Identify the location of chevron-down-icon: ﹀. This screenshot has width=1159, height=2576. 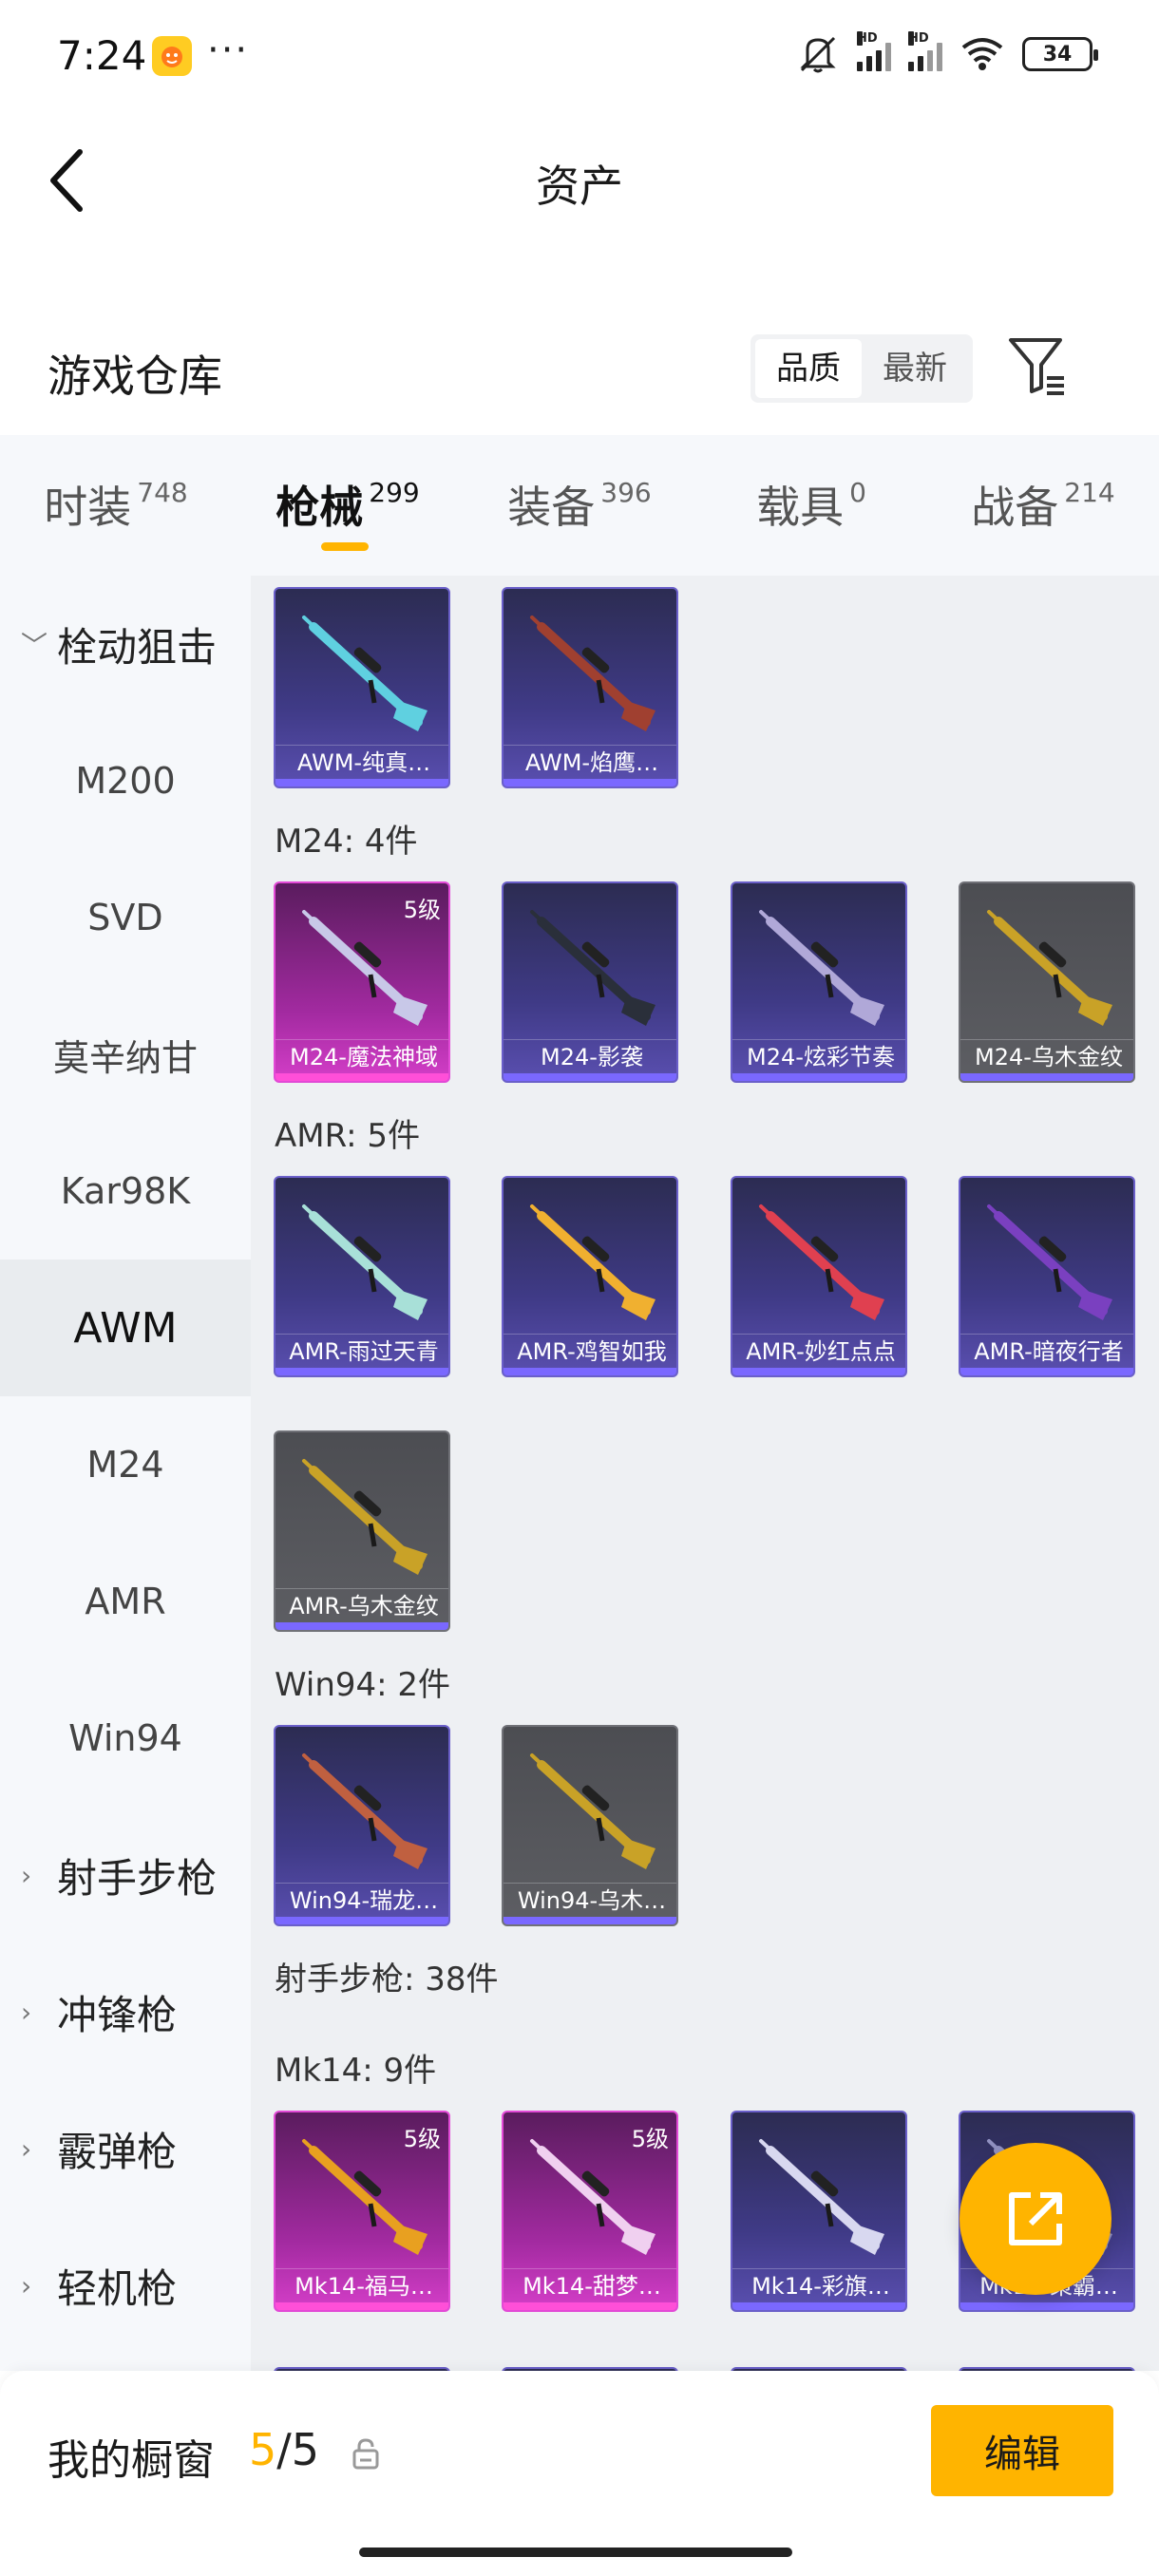
(34, 645).